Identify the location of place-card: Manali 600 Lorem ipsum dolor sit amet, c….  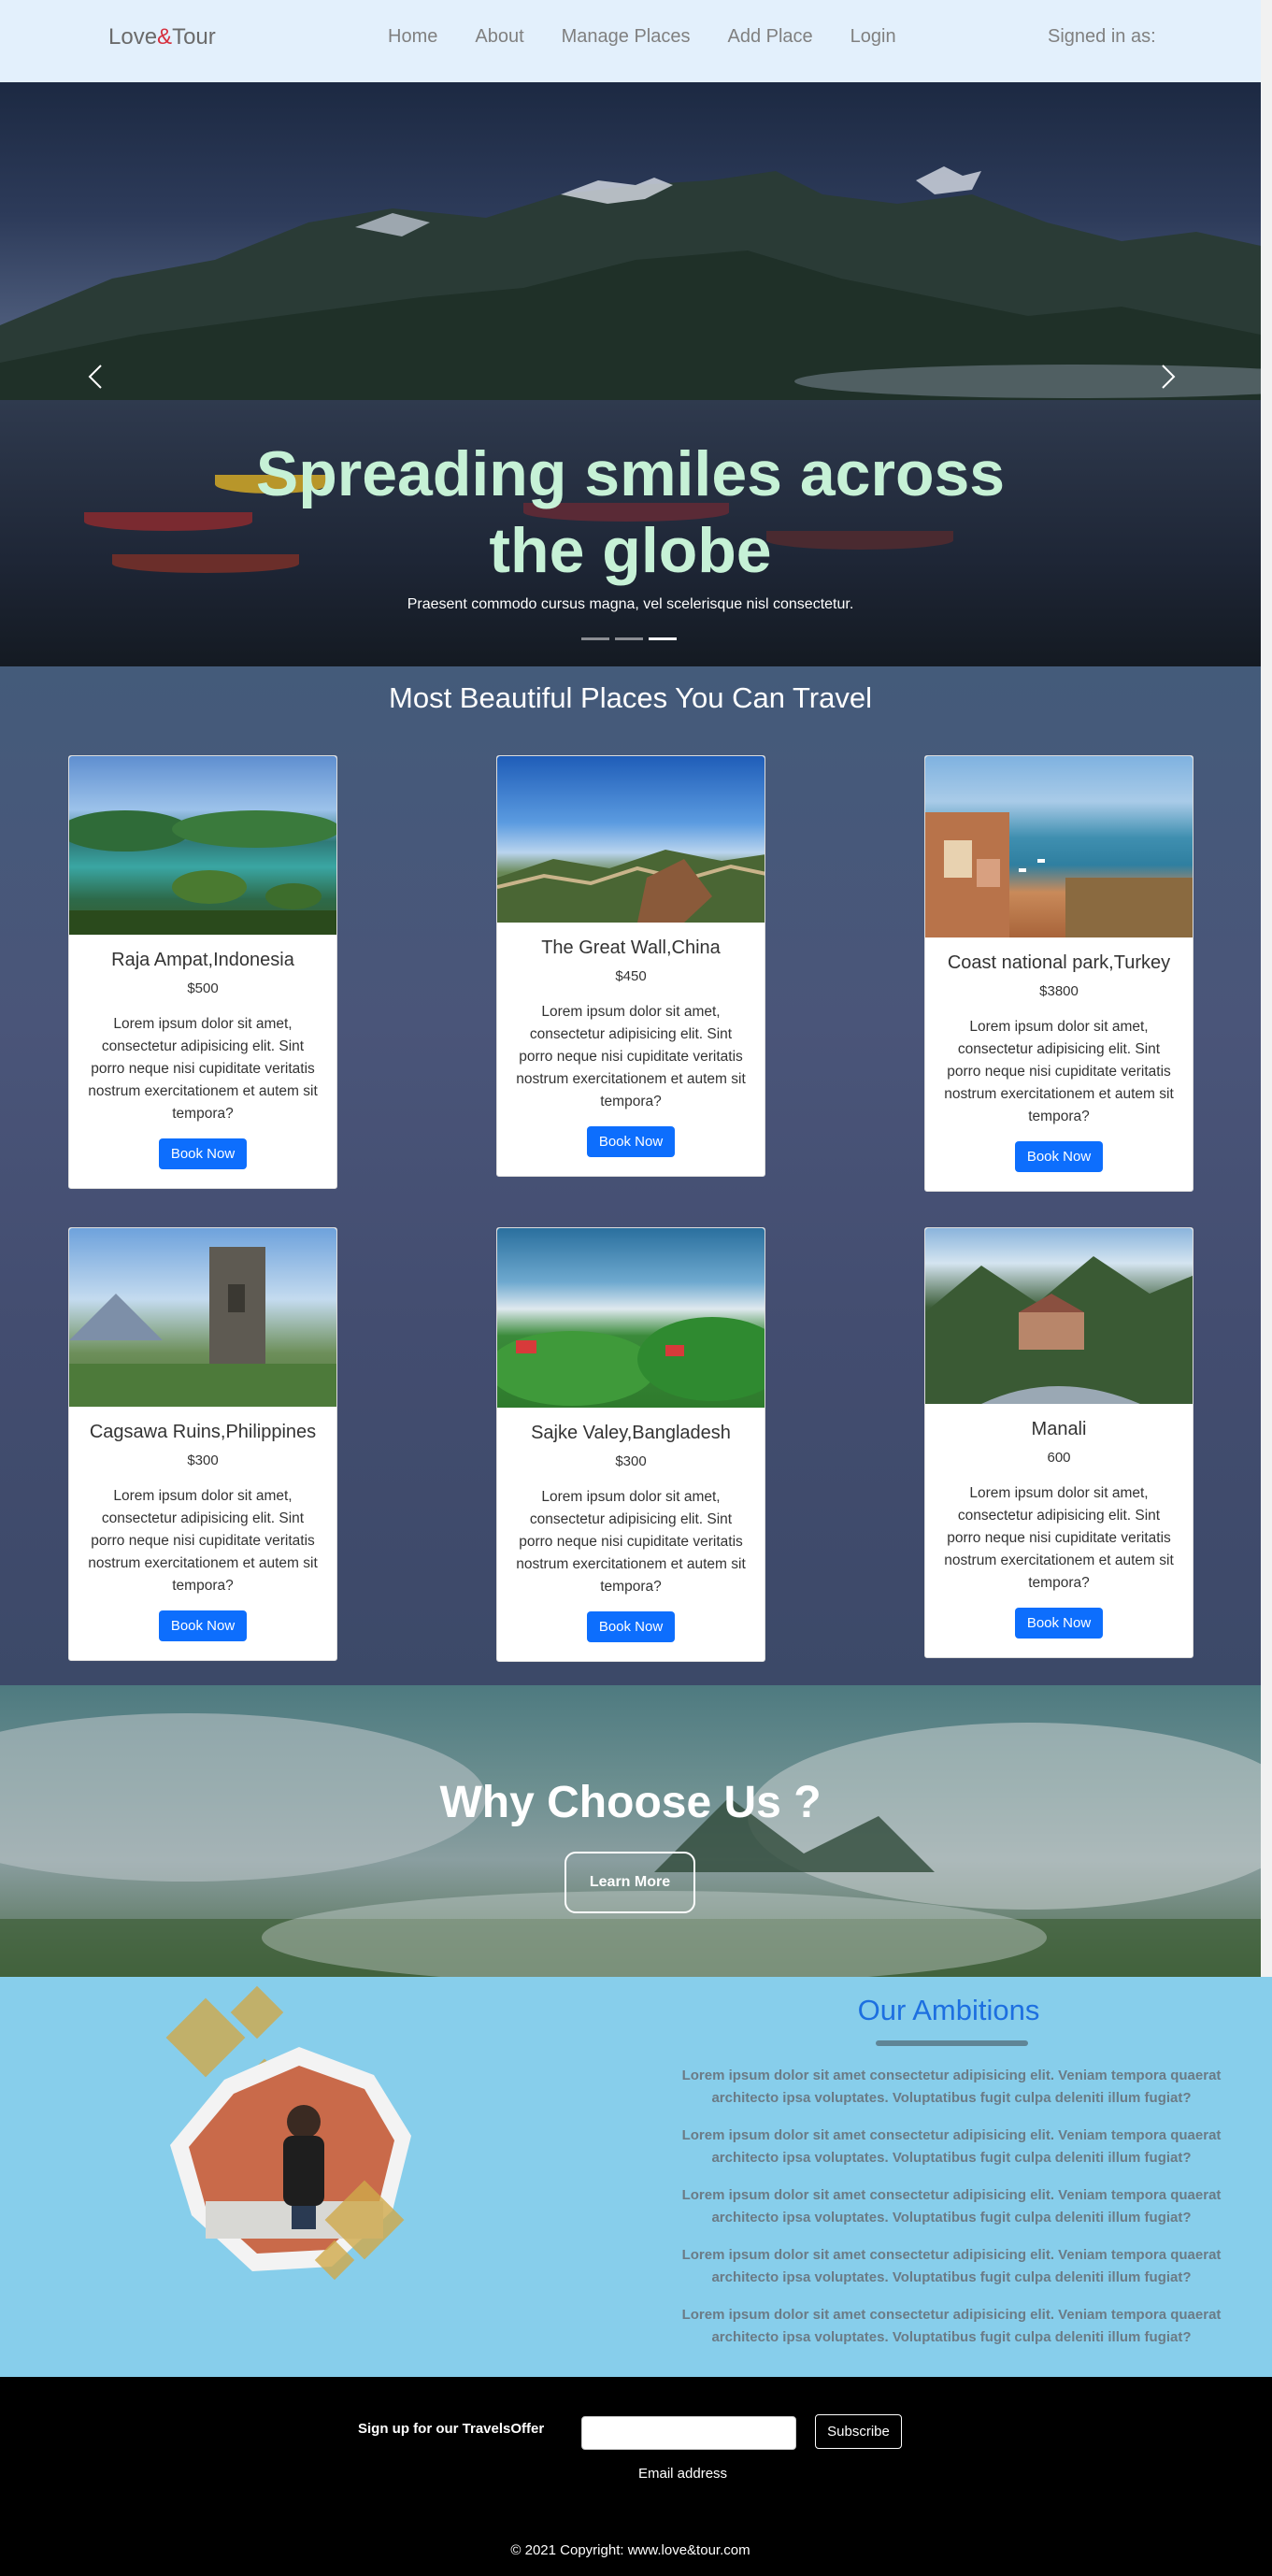
(1058, 1442).